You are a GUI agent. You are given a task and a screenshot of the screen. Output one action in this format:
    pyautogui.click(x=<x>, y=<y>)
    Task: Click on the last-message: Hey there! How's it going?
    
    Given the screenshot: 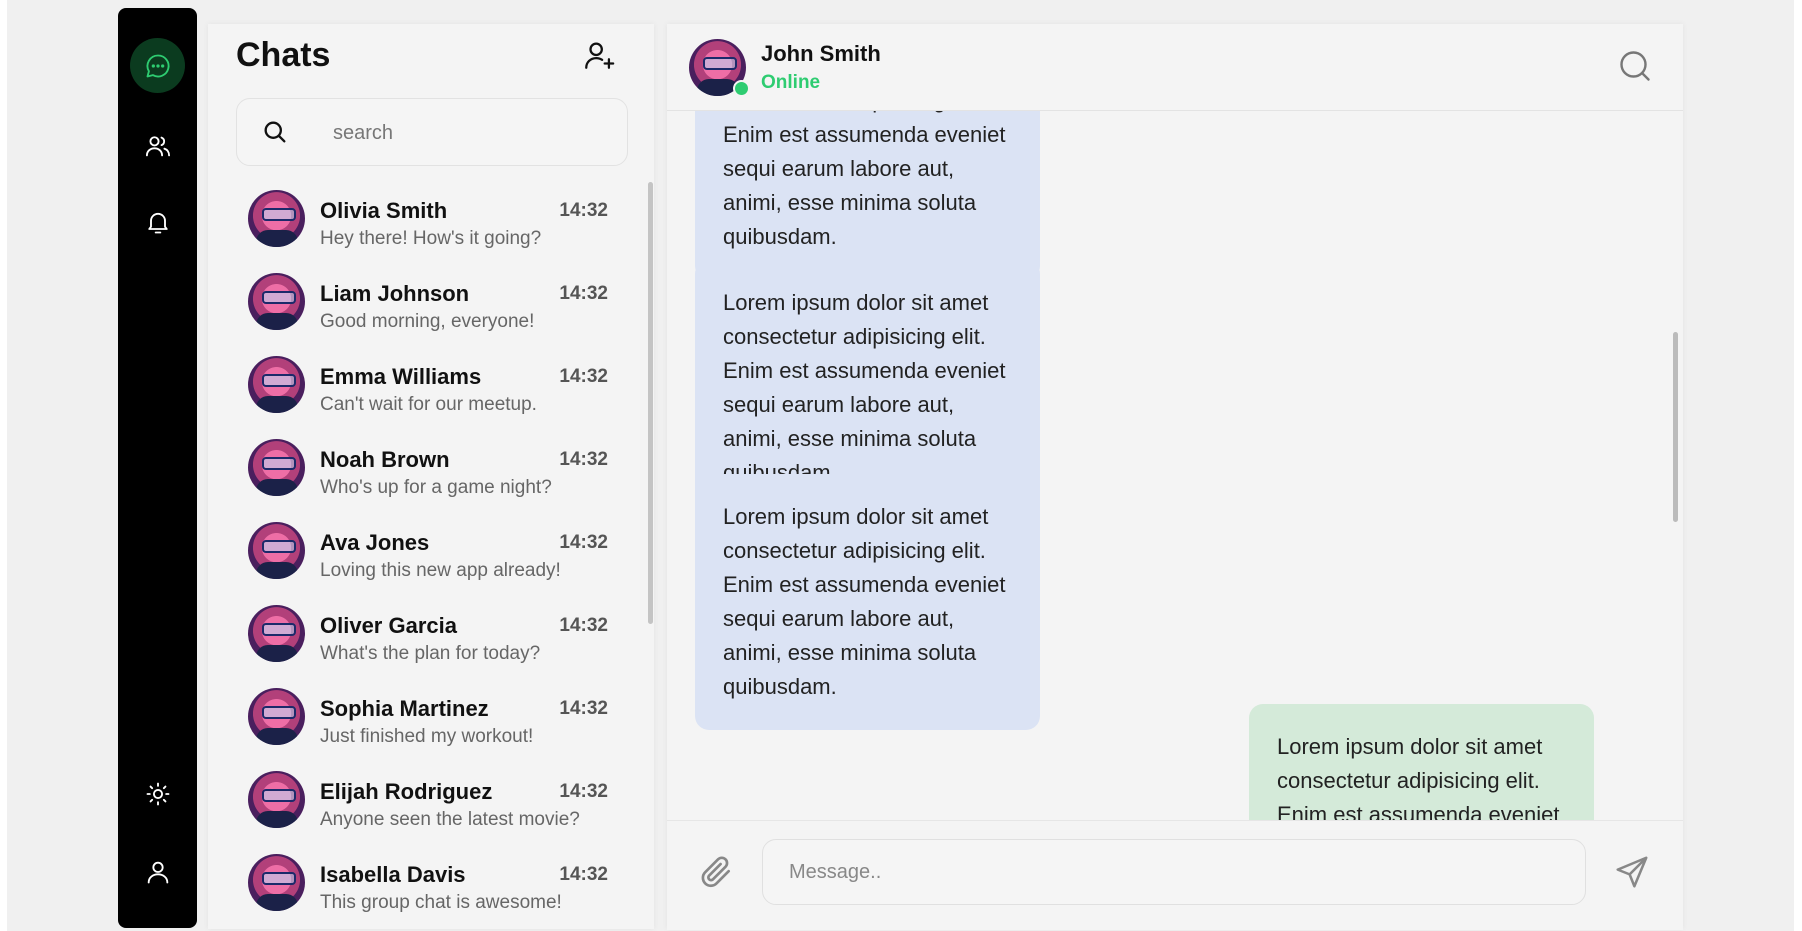 What is the action you would take?
    pyautogui.click(x=431, y=238)
    